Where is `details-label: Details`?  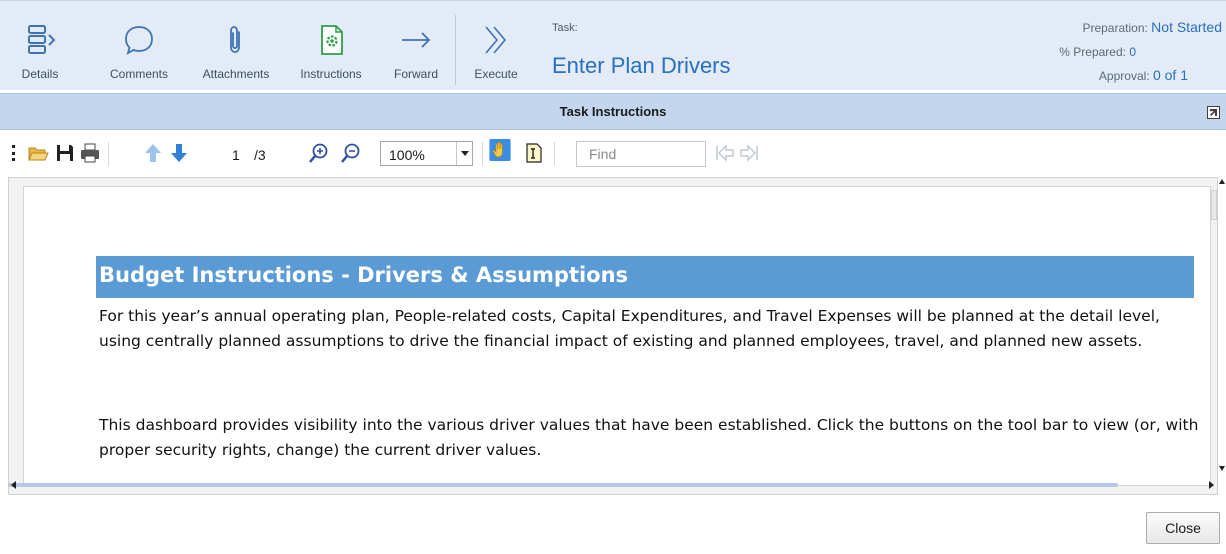
details-label: Details is located at coordinates (40, 74).